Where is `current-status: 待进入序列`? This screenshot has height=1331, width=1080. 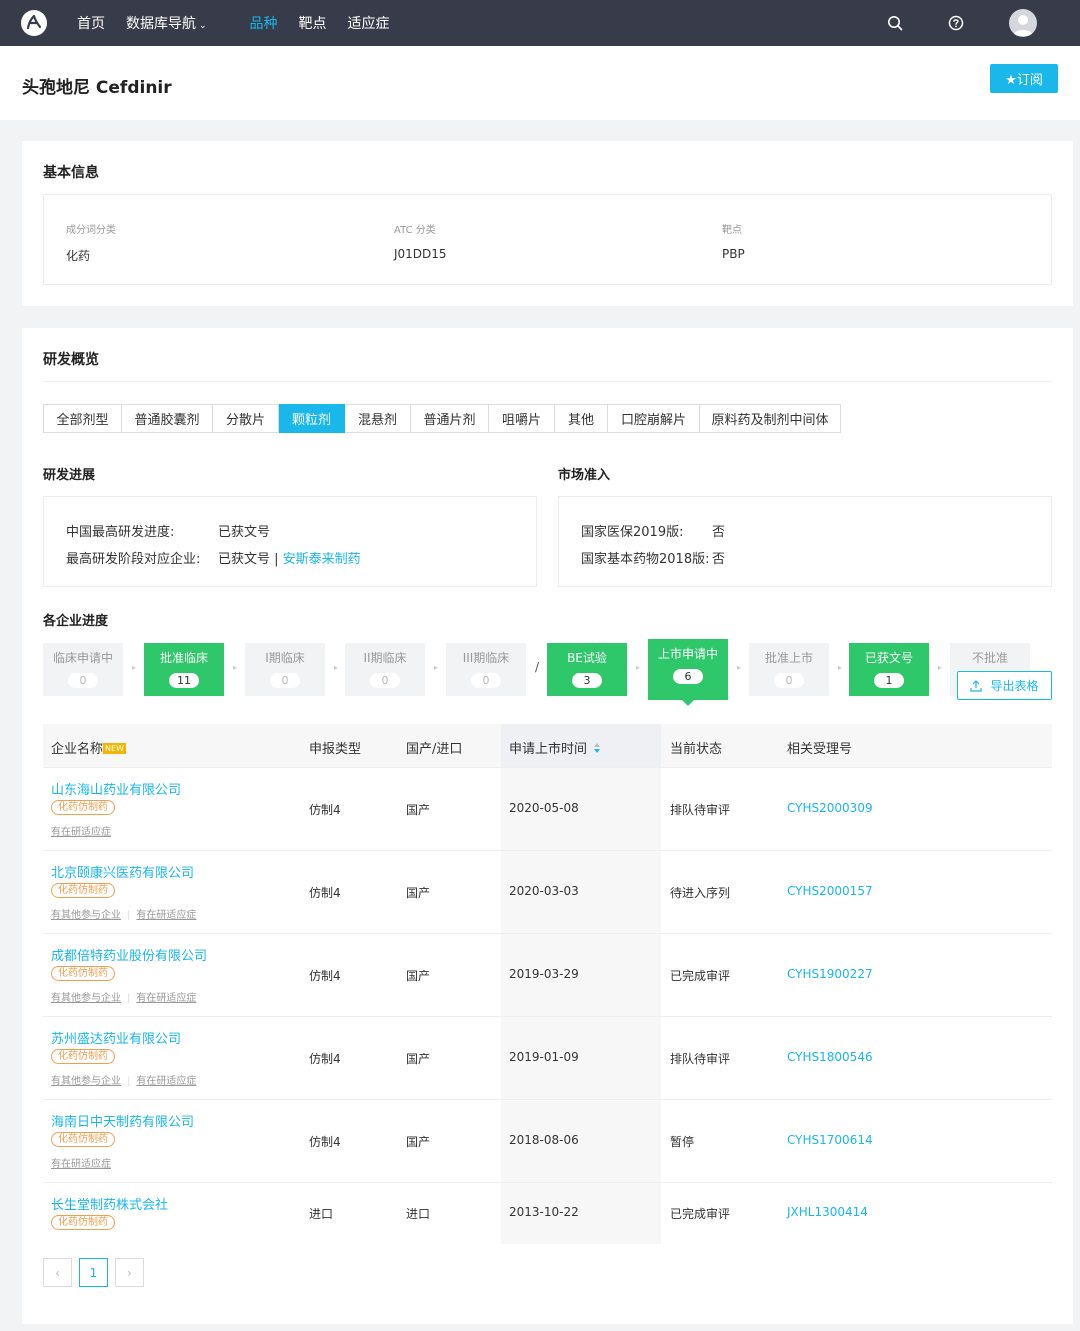 current-status: 待进入序列 is located at coordinates (700, 893).